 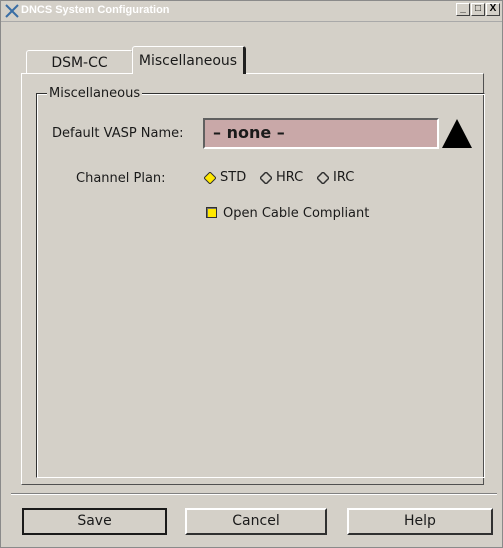 I want to click on close-button: X, so click(x=493, y=9).